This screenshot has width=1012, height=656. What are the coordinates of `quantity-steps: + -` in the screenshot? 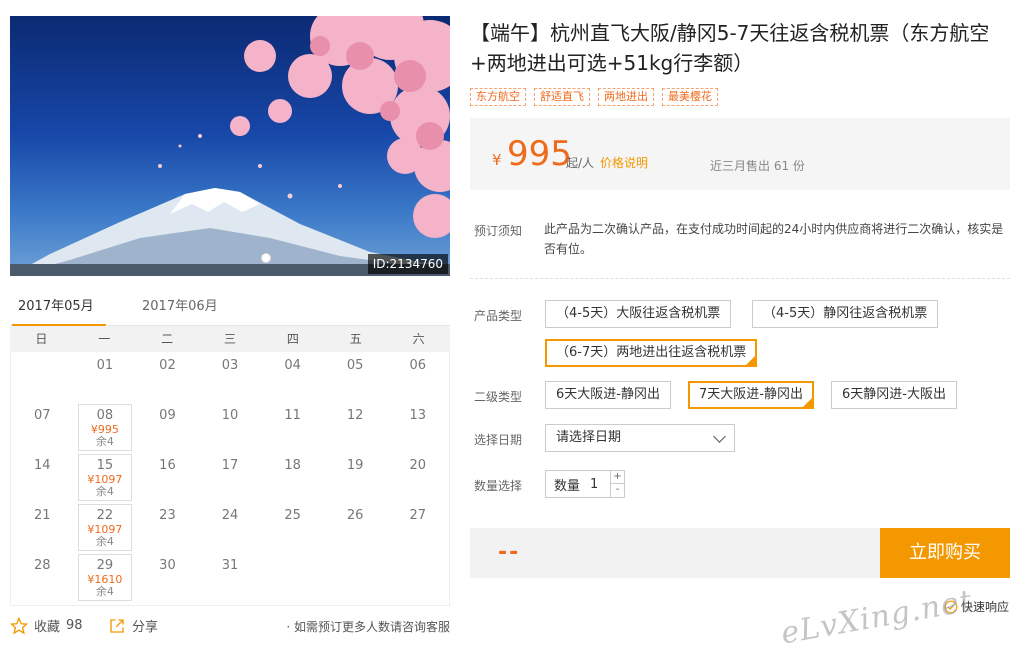 It's located at (617, 484).